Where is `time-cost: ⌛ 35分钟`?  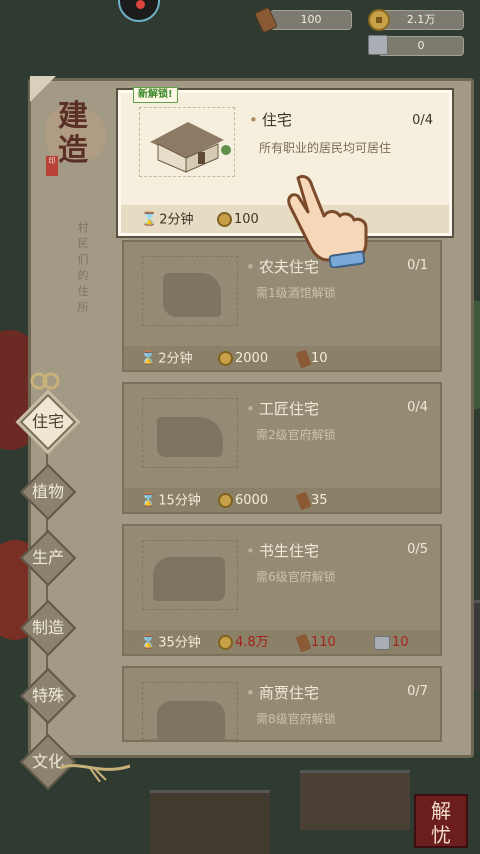
time-cost: ⌛ 35分钟 is located at coordinates (170, 643).